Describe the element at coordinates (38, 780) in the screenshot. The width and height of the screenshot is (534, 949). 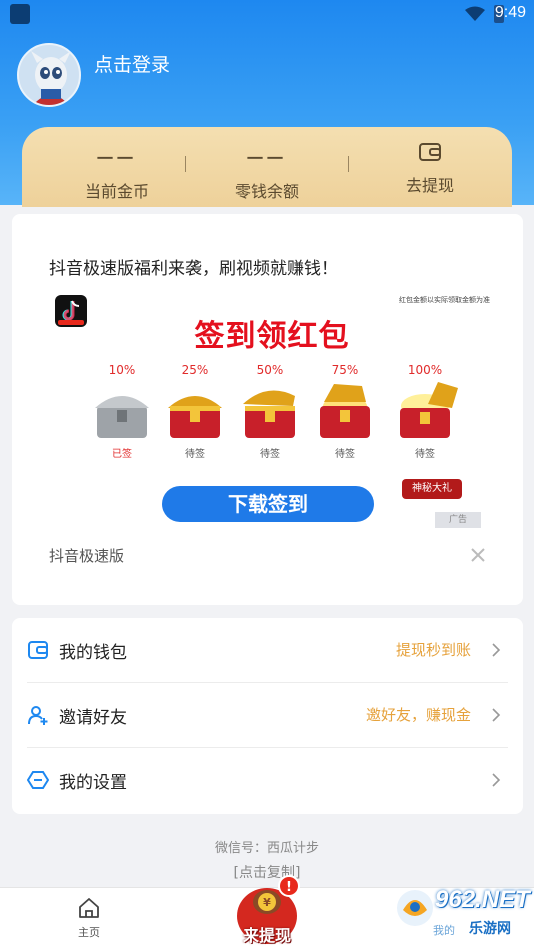
I see `settings-icon` at that location.